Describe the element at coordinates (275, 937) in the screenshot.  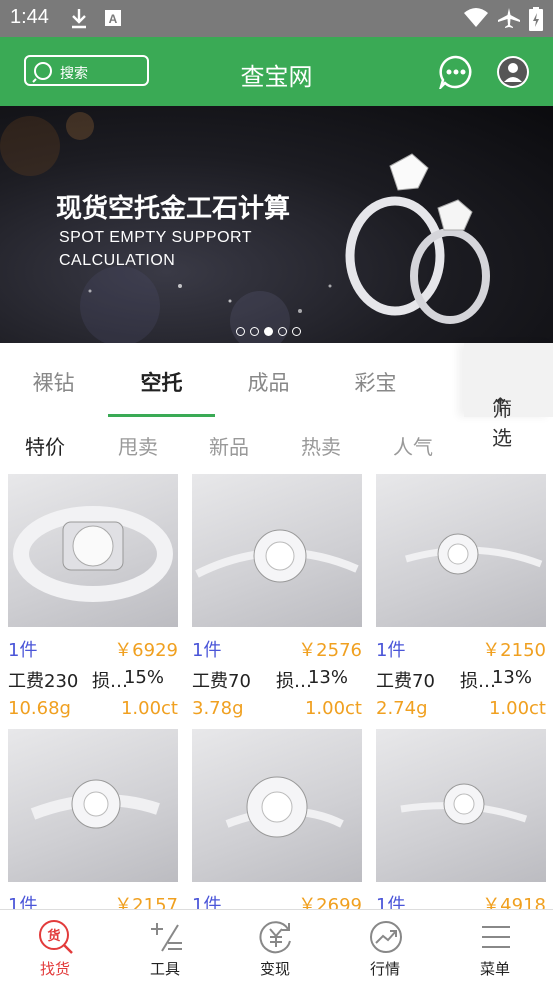
I see `cash-out-icon` at that location.